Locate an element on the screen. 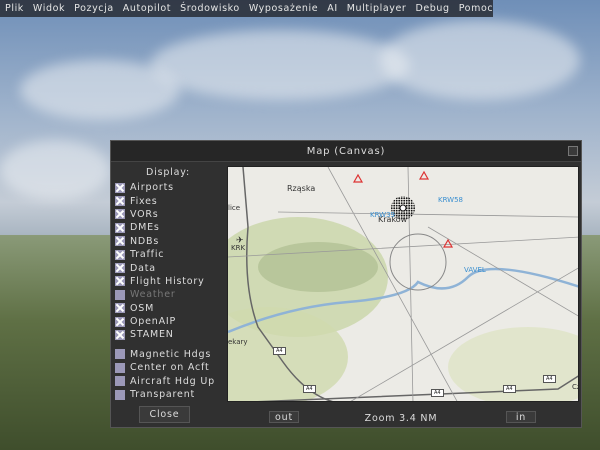  close-button: Close is located at coordinates (164, 414).